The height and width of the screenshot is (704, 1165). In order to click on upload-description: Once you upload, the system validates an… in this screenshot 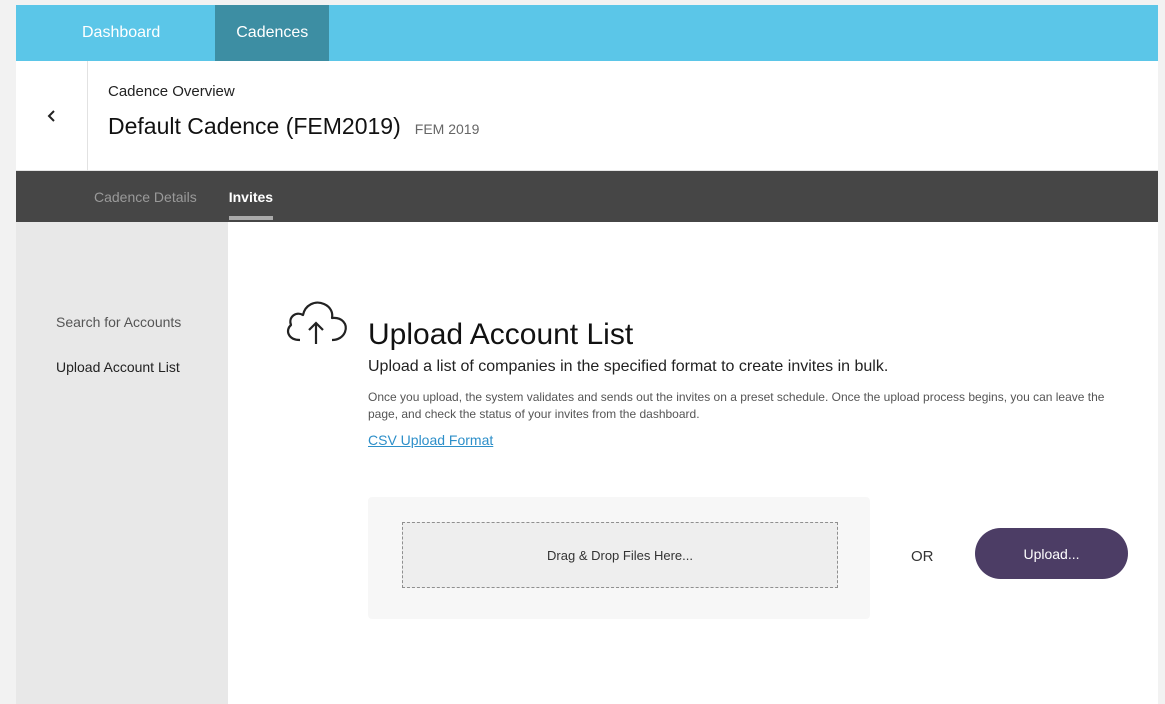, I will do `click(736, 405)`.